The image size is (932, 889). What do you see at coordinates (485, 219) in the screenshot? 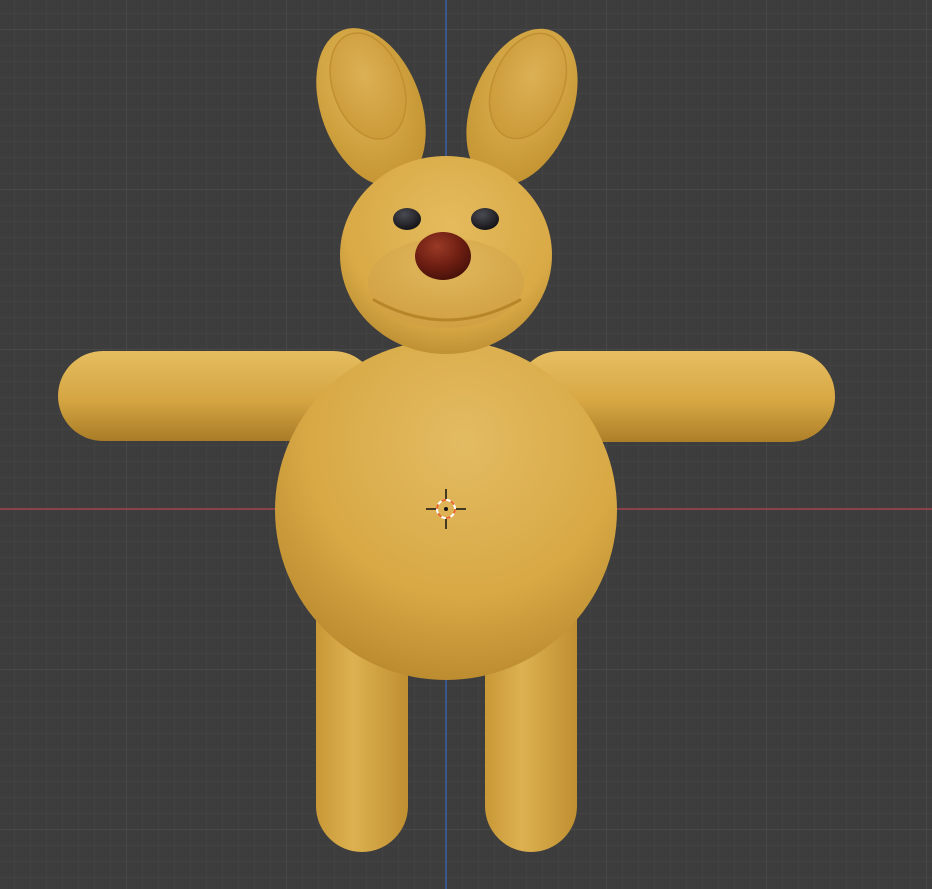
I see `right-eye` at bounding box center [485, 219].